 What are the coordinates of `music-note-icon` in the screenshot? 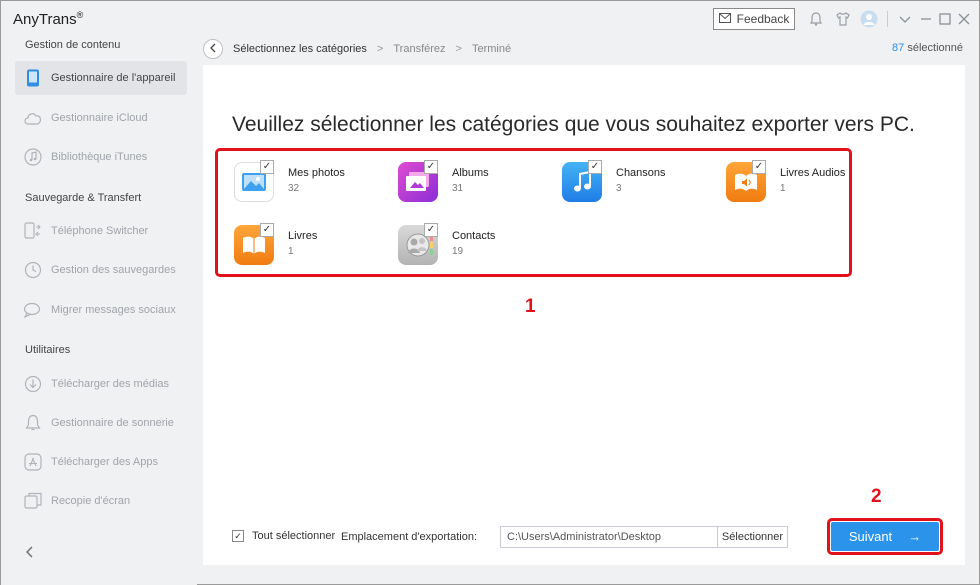 It's located at (33, 157).